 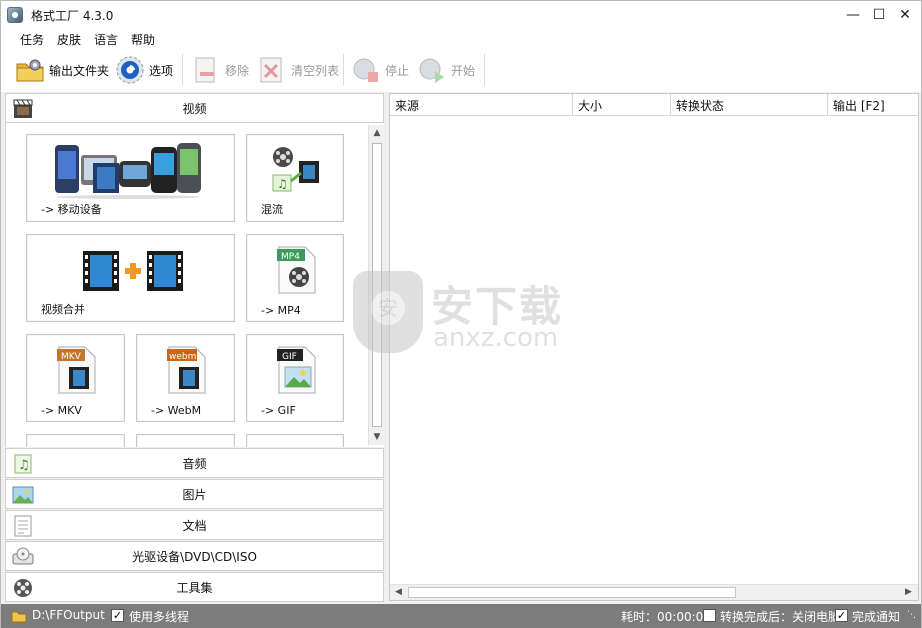 I want to click on start-button: 开始, so click(x=446, y=70).